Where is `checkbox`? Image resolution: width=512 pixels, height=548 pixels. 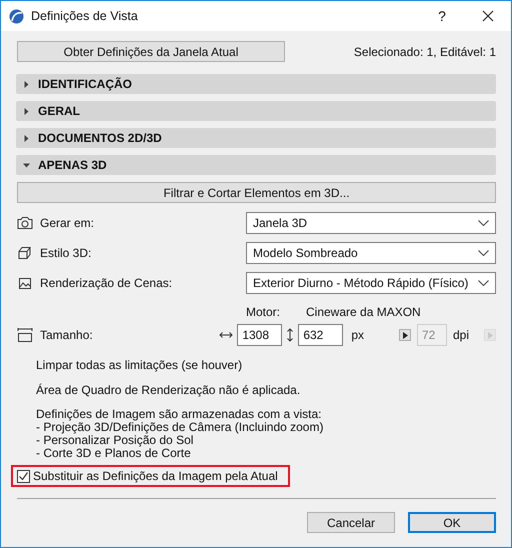
checkbox is located at coordinates (23, 476).